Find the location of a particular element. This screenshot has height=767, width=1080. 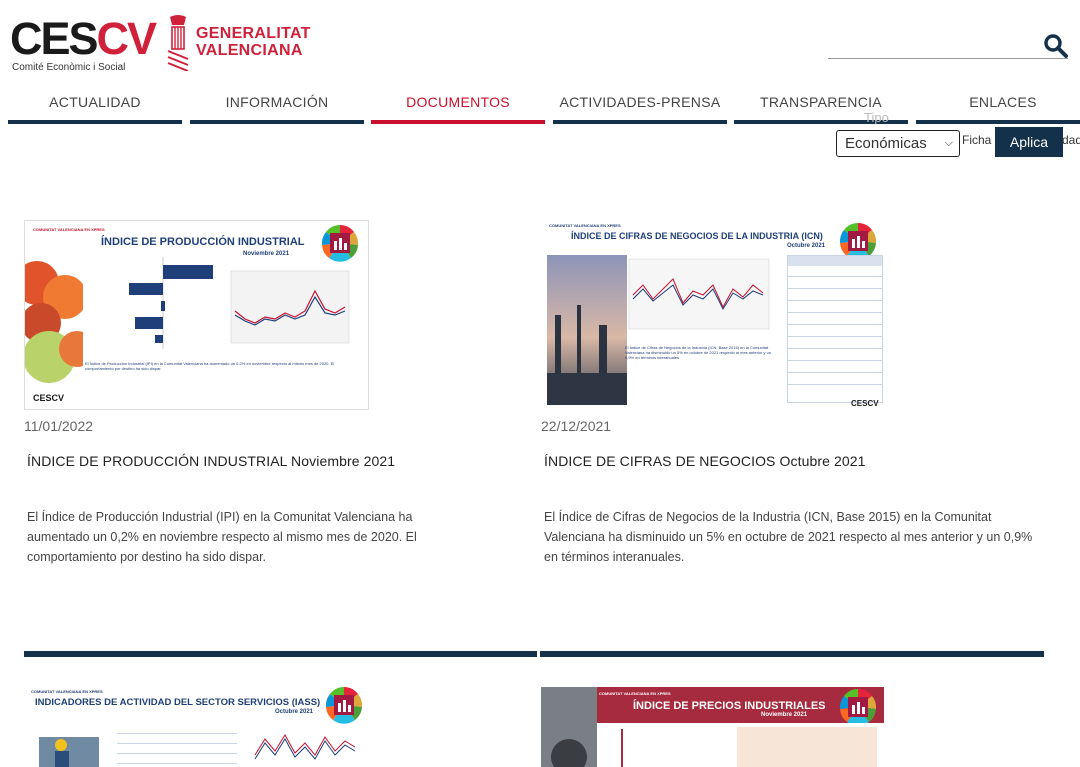

type-select-value: Económicas is located at coordinates (886, 143).